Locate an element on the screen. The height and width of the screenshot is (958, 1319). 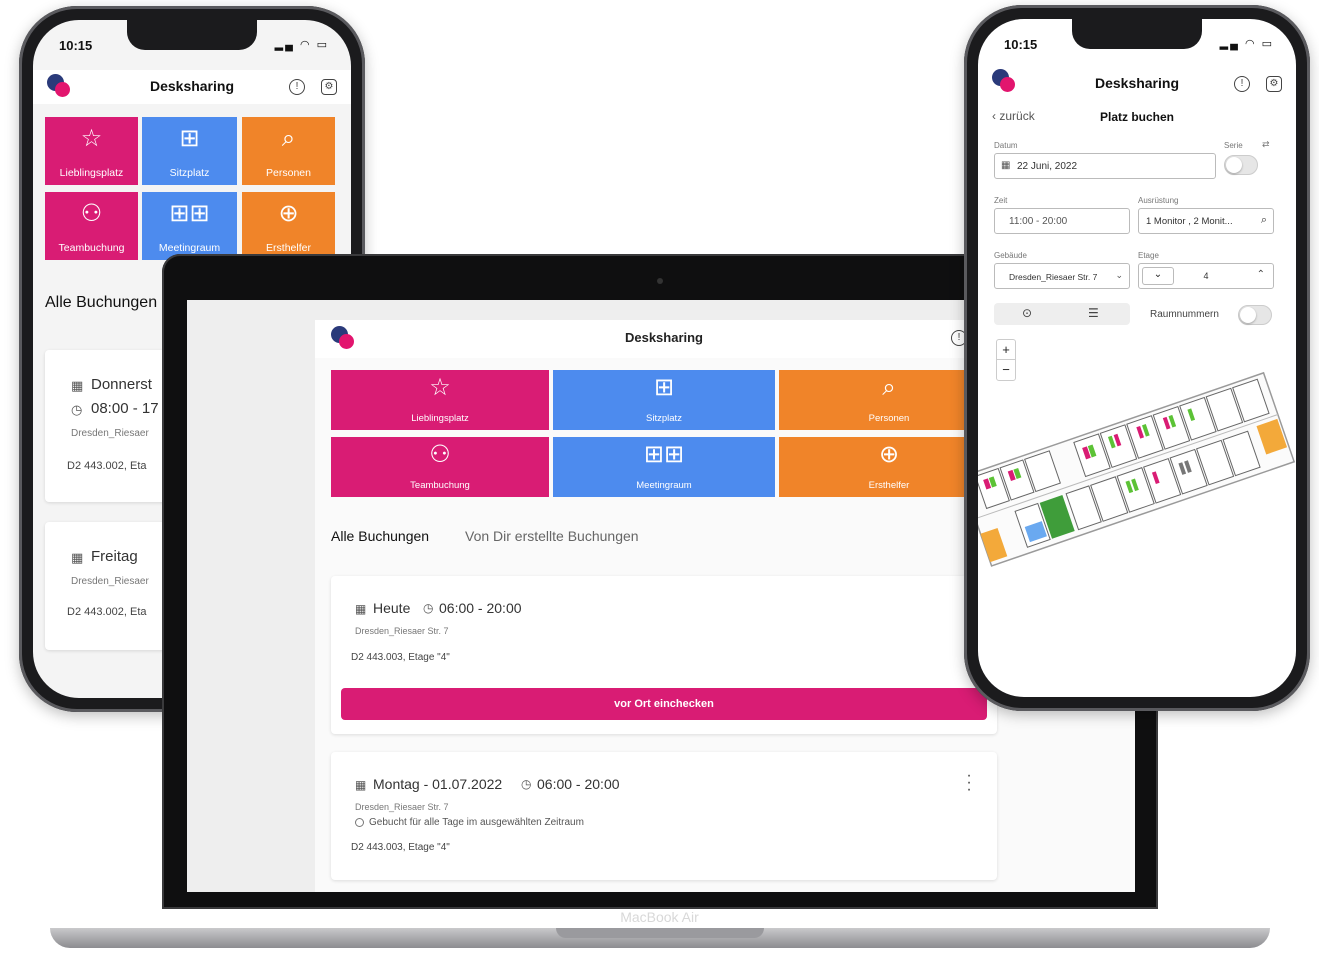
room-numbers-toggle is located at coordinates (1255, 315).